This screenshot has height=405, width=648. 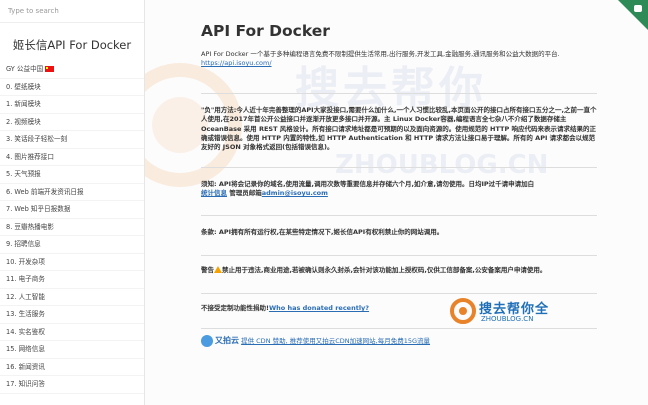 What do you see at coordinates (227, 340) in the screenshot?
I see `upyun-label: 又拍云` at bounding box center [227, 340].